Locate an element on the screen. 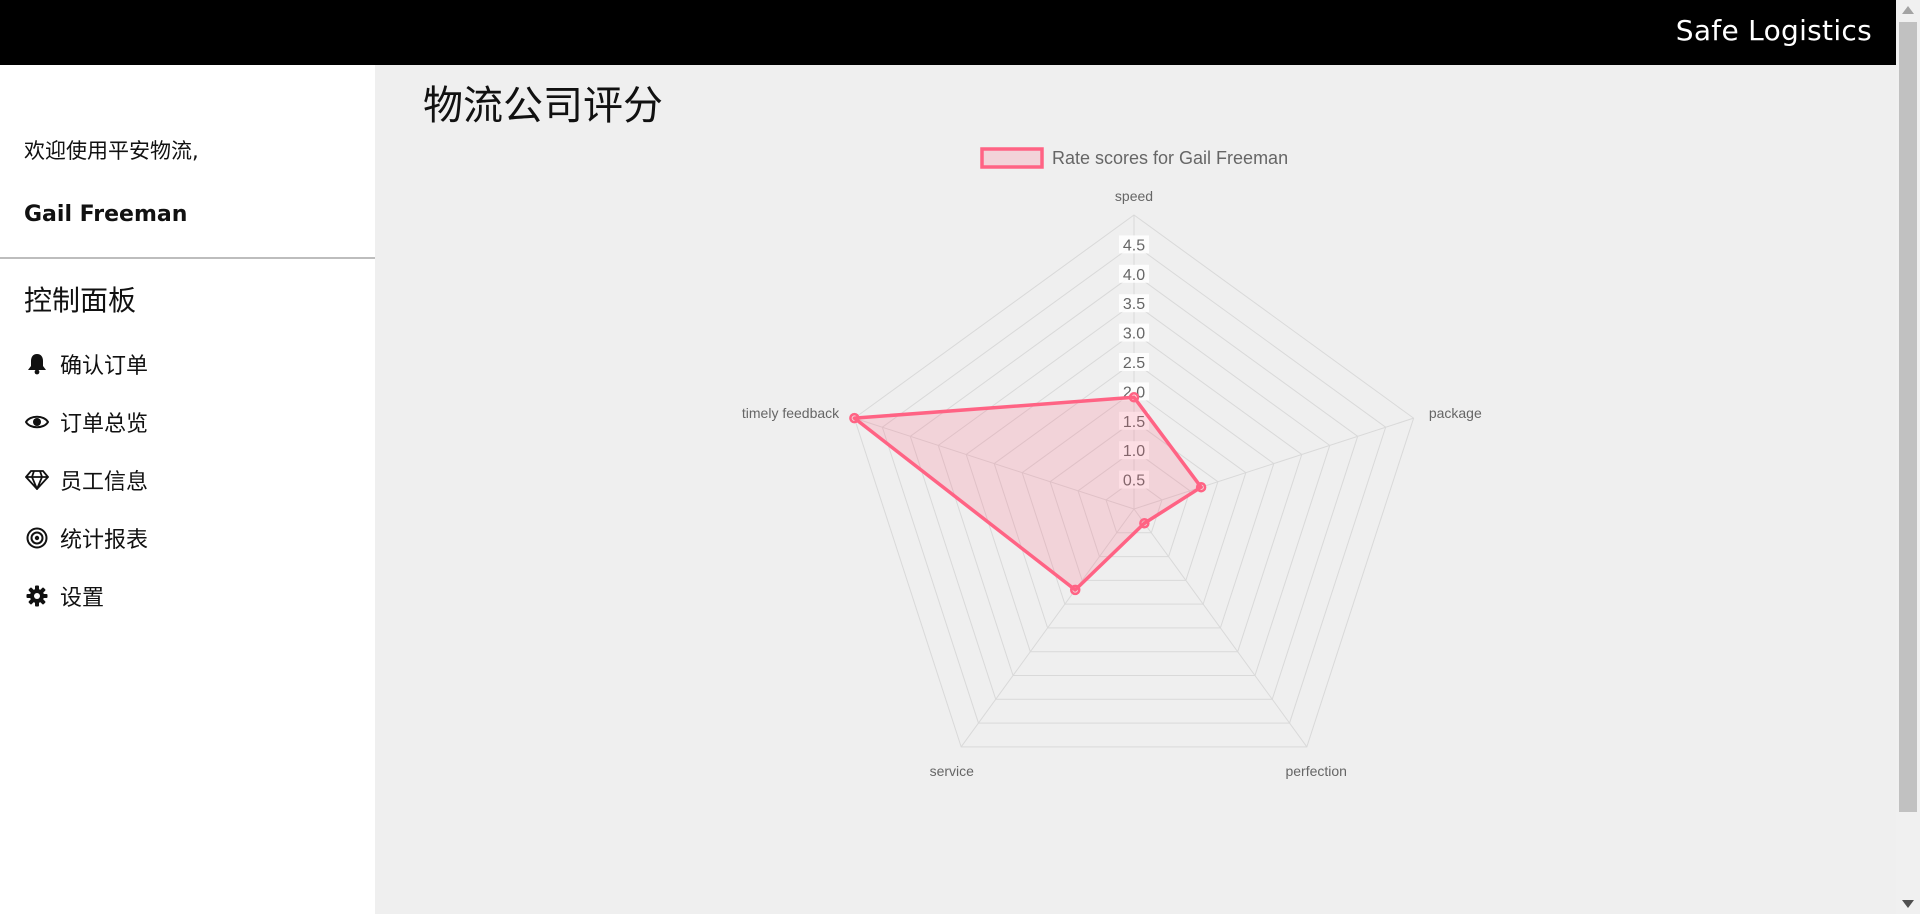  sidebar-item-label: 确认订单 is located at coordinates (104, 366).